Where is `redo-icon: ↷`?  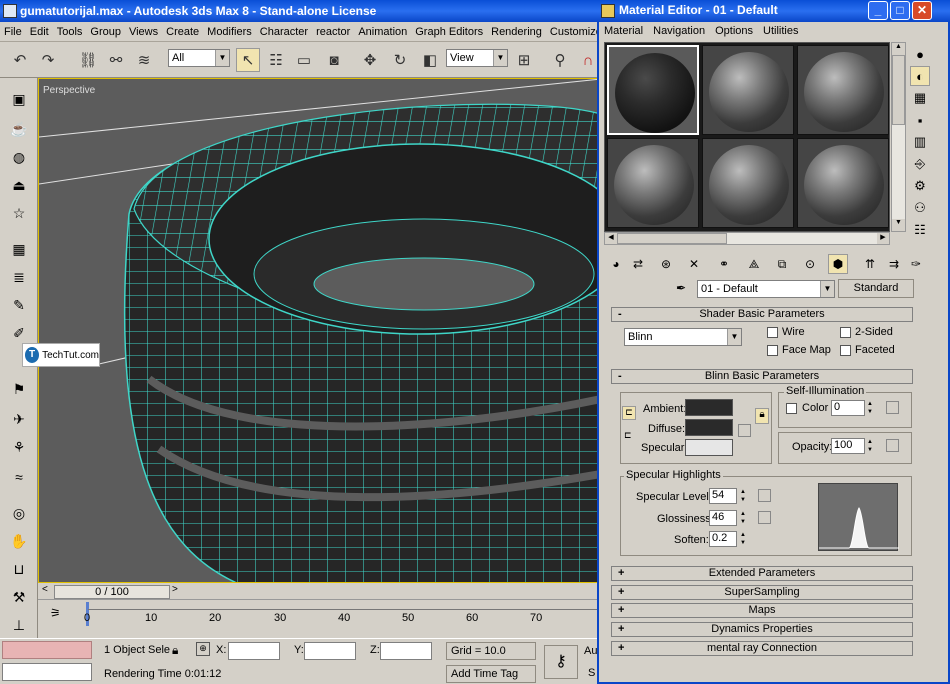 redo-icon: ↷ is located at coordinates (48, 60).